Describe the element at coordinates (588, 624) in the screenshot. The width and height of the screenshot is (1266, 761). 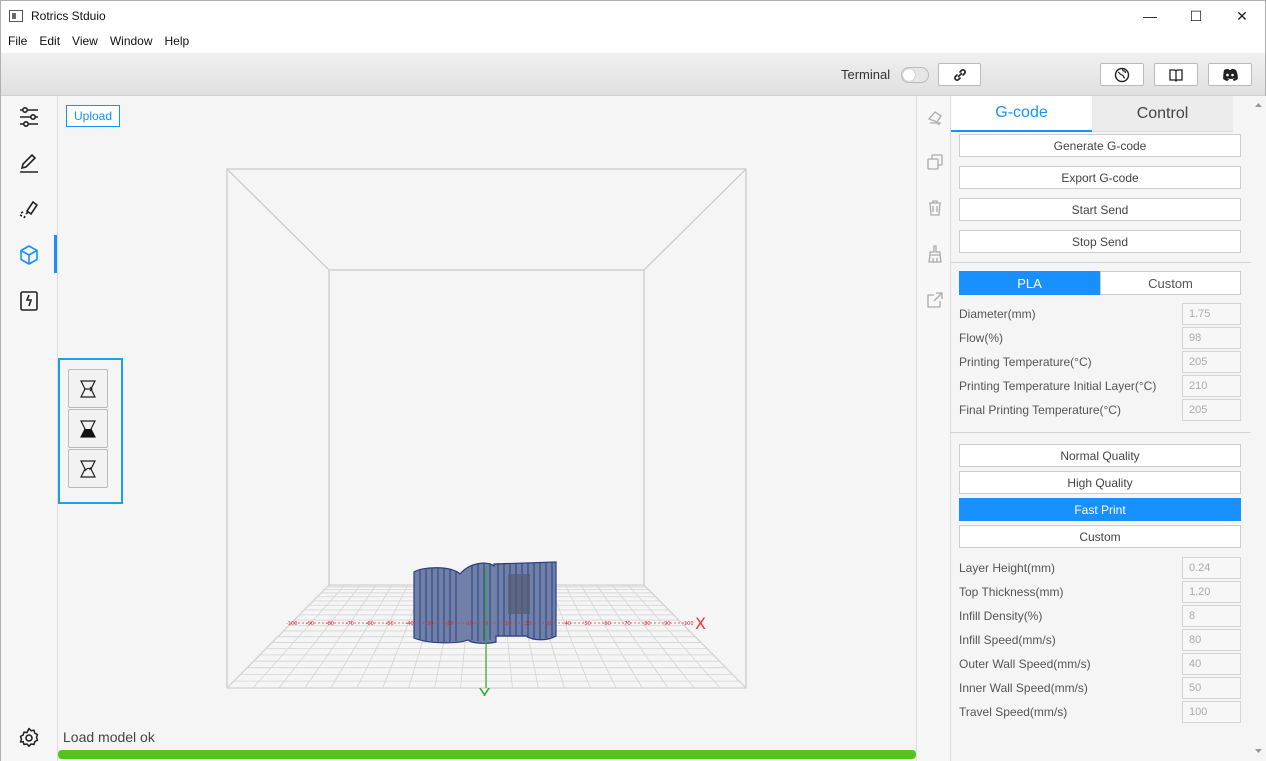
I see `ruler-tick-label: 50` at that location.